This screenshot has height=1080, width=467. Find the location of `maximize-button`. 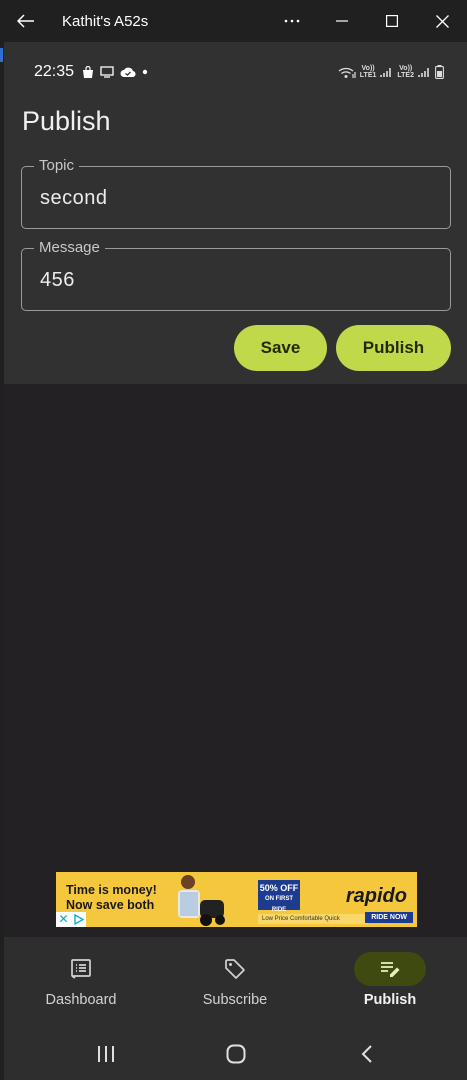

maximize-button is located at coordinates (392, 21).